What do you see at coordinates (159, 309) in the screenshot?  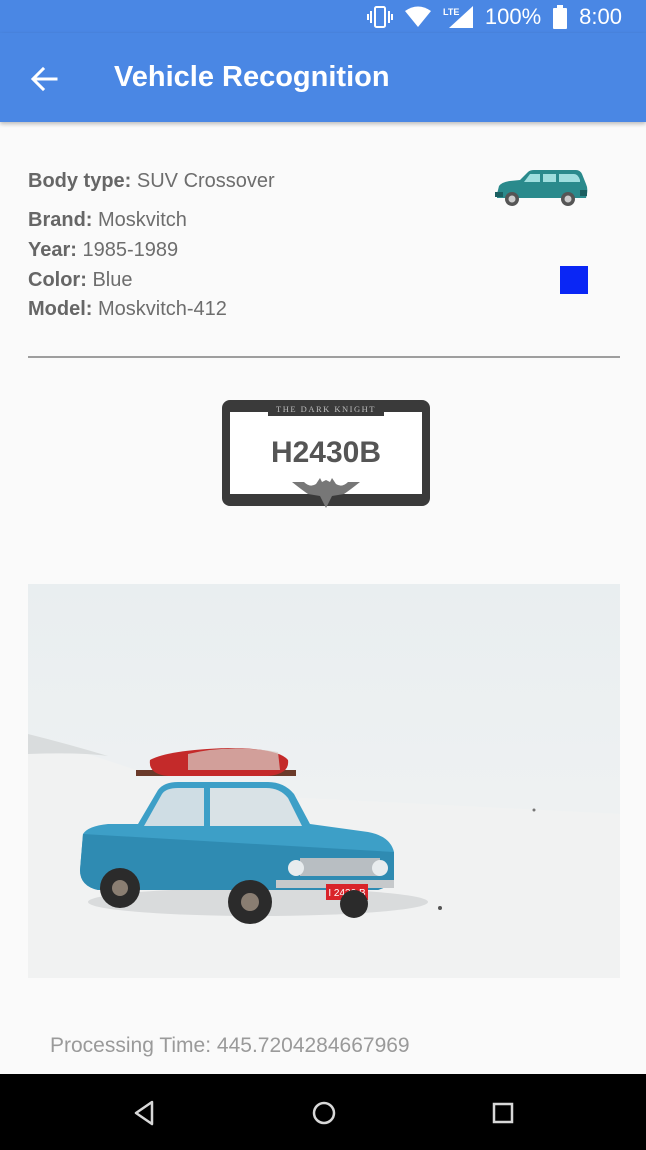 I see `model-value: Moskvitch-412` at bounding box center [159, 309].